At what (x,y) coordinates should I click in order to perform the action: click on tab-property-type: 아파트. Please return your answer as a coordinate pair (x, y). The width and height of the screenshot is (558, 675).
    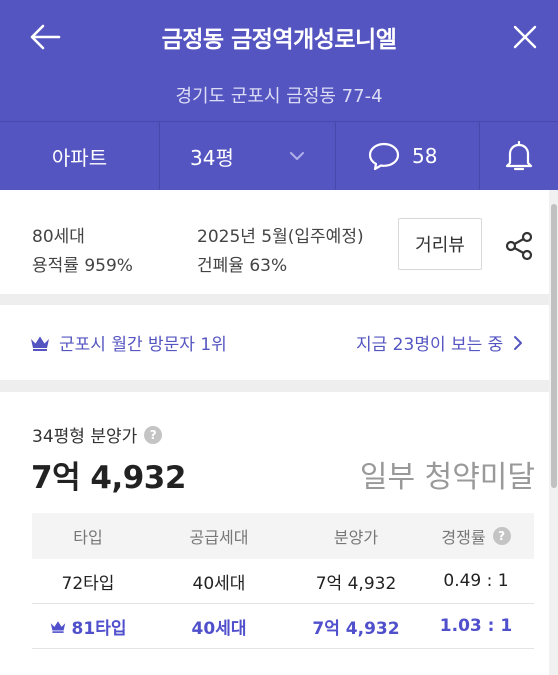
    Looking at the image, I should click on (79, 156).